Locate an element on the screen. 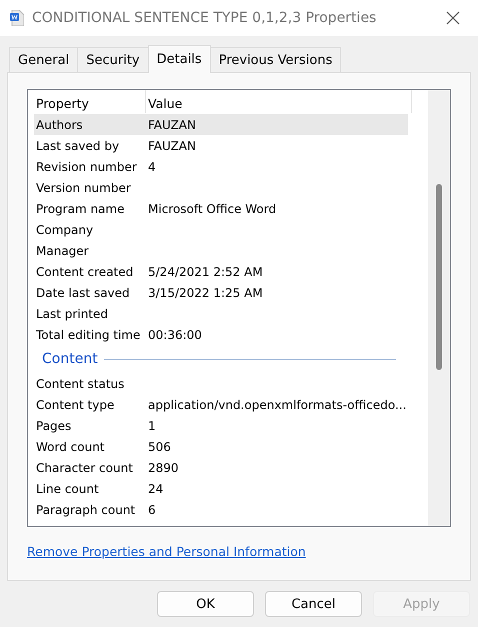 Image resolution: width=478 pixels, height=627 pixels. property-row: Manager is located at coordinates (221, 250).